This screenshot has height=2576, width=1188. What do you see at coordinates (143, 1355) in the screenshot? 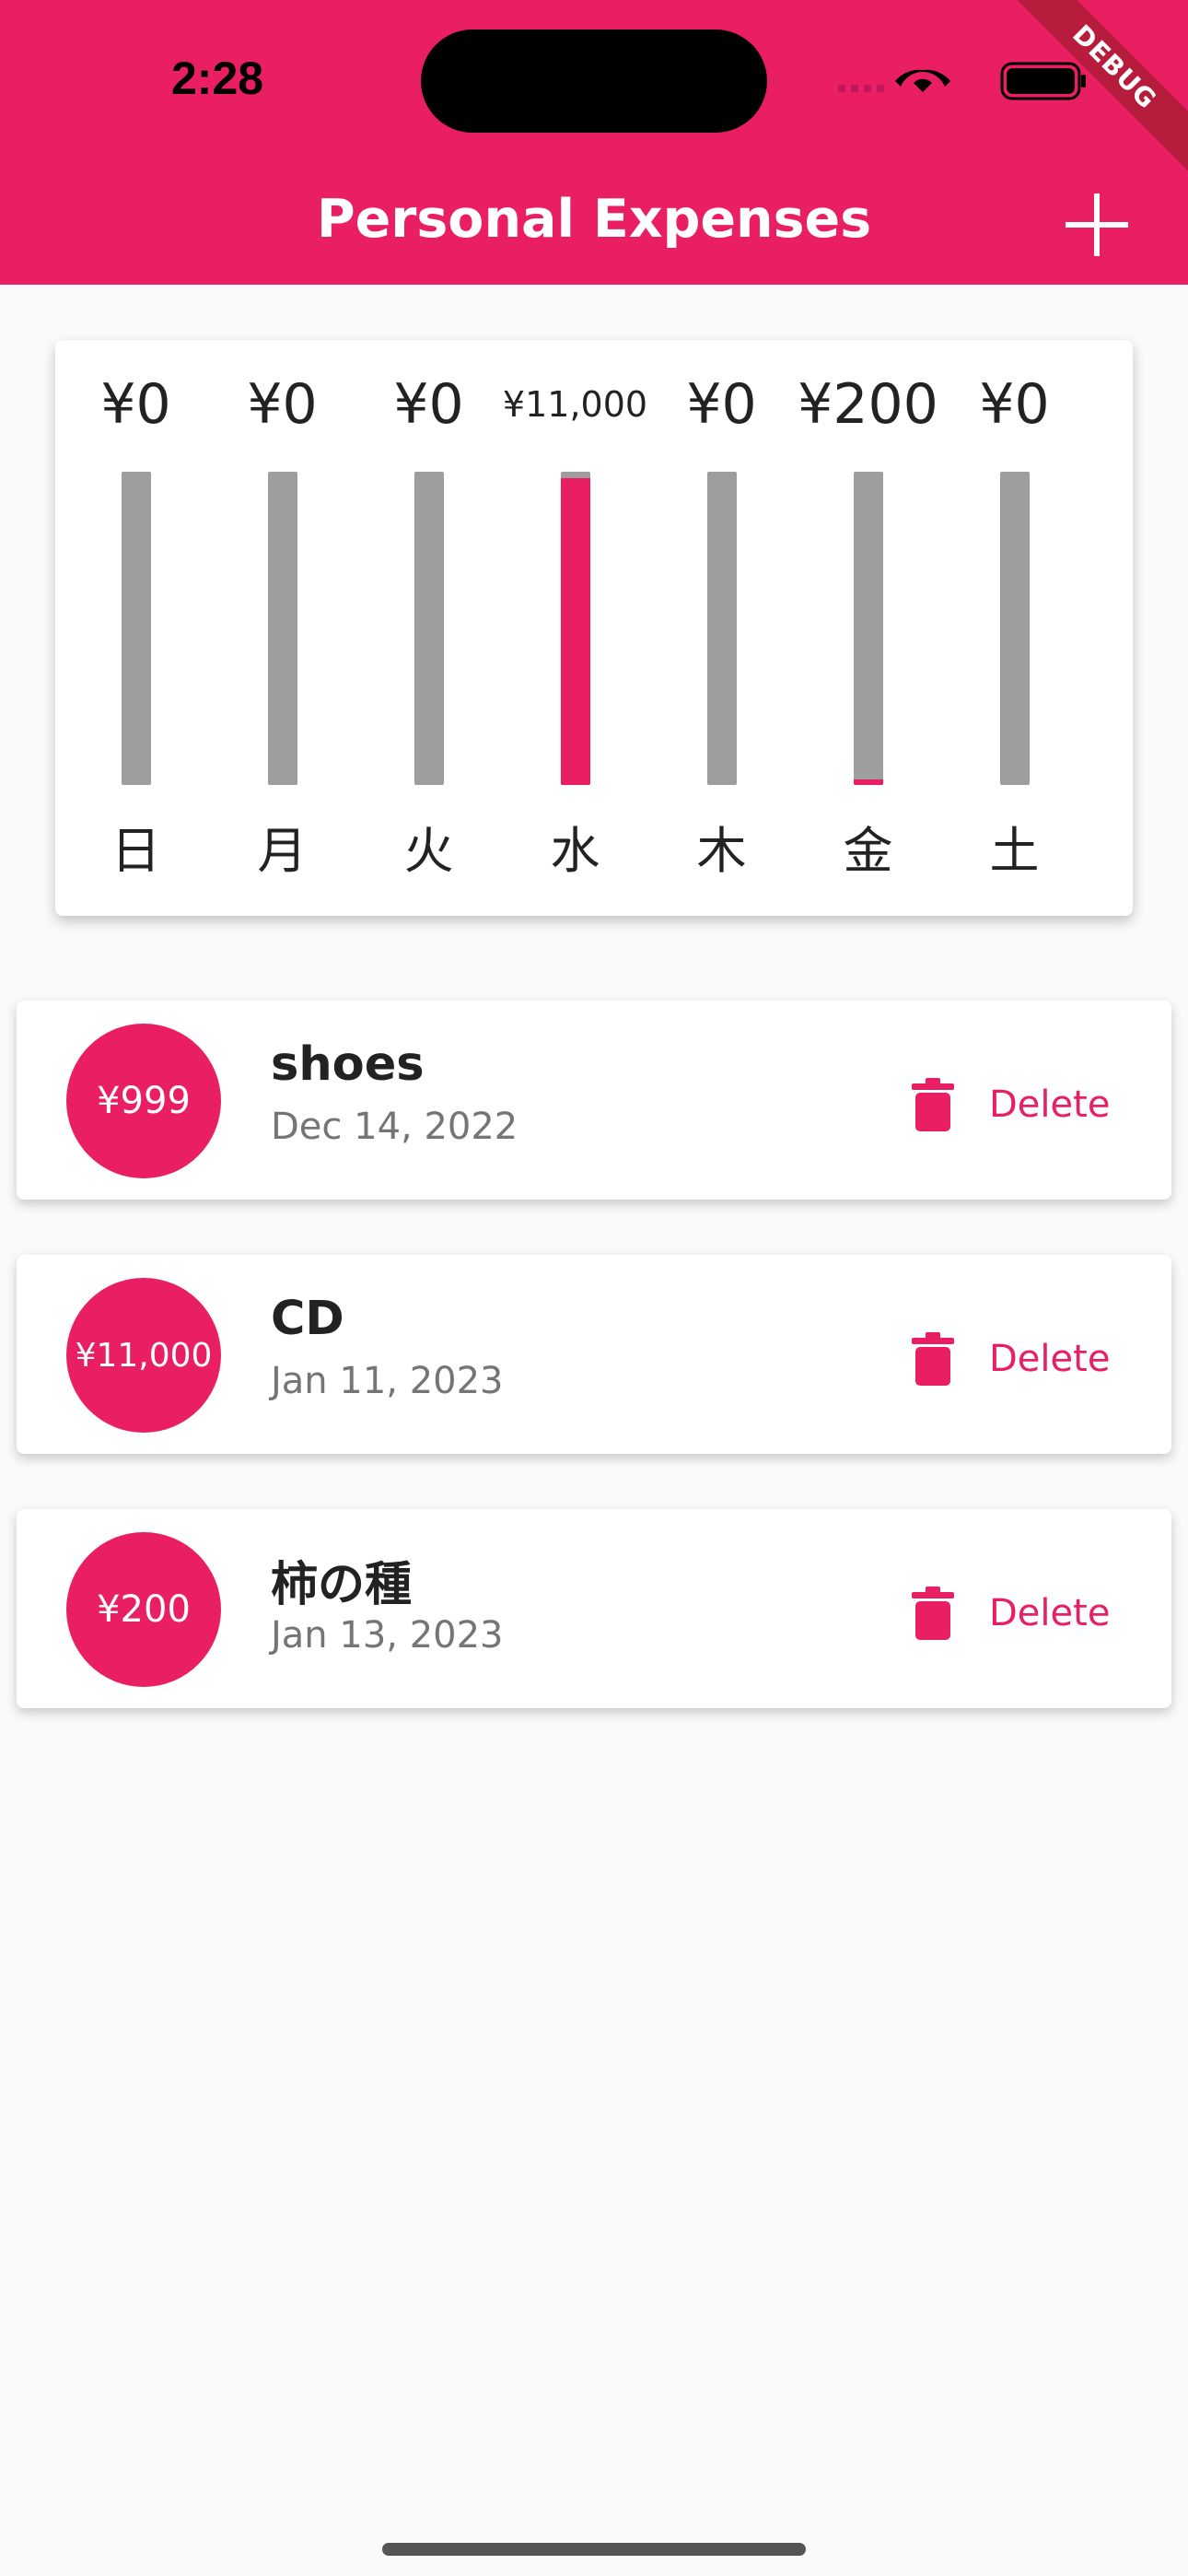
I see `amount-avatar: ¥11,000` at bounding box center [143, 1355].